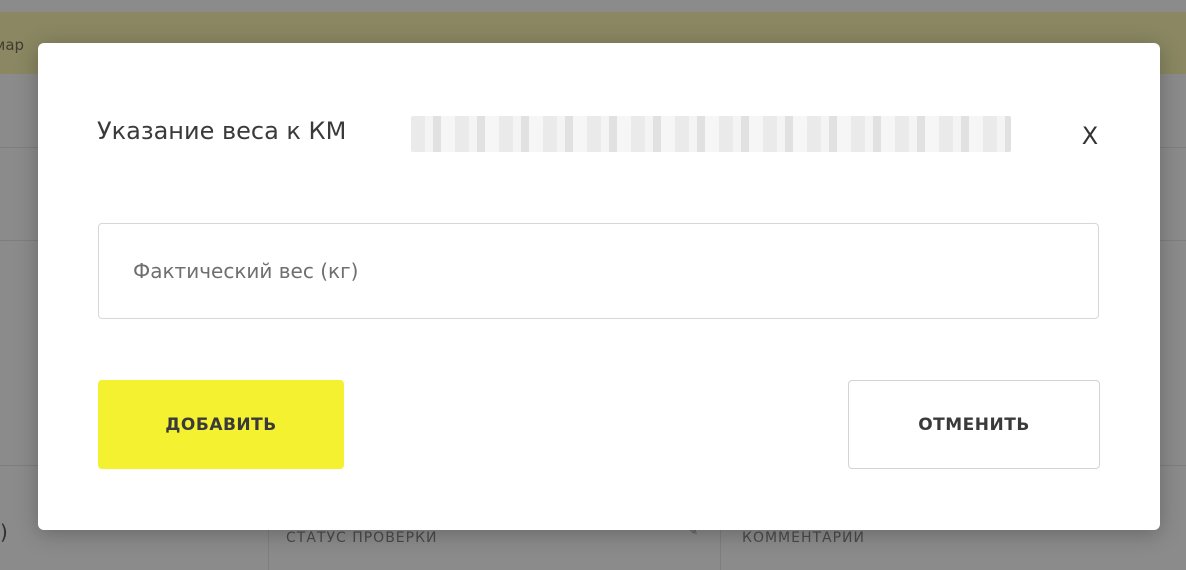 This screenshot has width=1186, height=570. Describe the element at coordinates (598, 271) in the screenshot. I see `actual-weight-input` at that location.